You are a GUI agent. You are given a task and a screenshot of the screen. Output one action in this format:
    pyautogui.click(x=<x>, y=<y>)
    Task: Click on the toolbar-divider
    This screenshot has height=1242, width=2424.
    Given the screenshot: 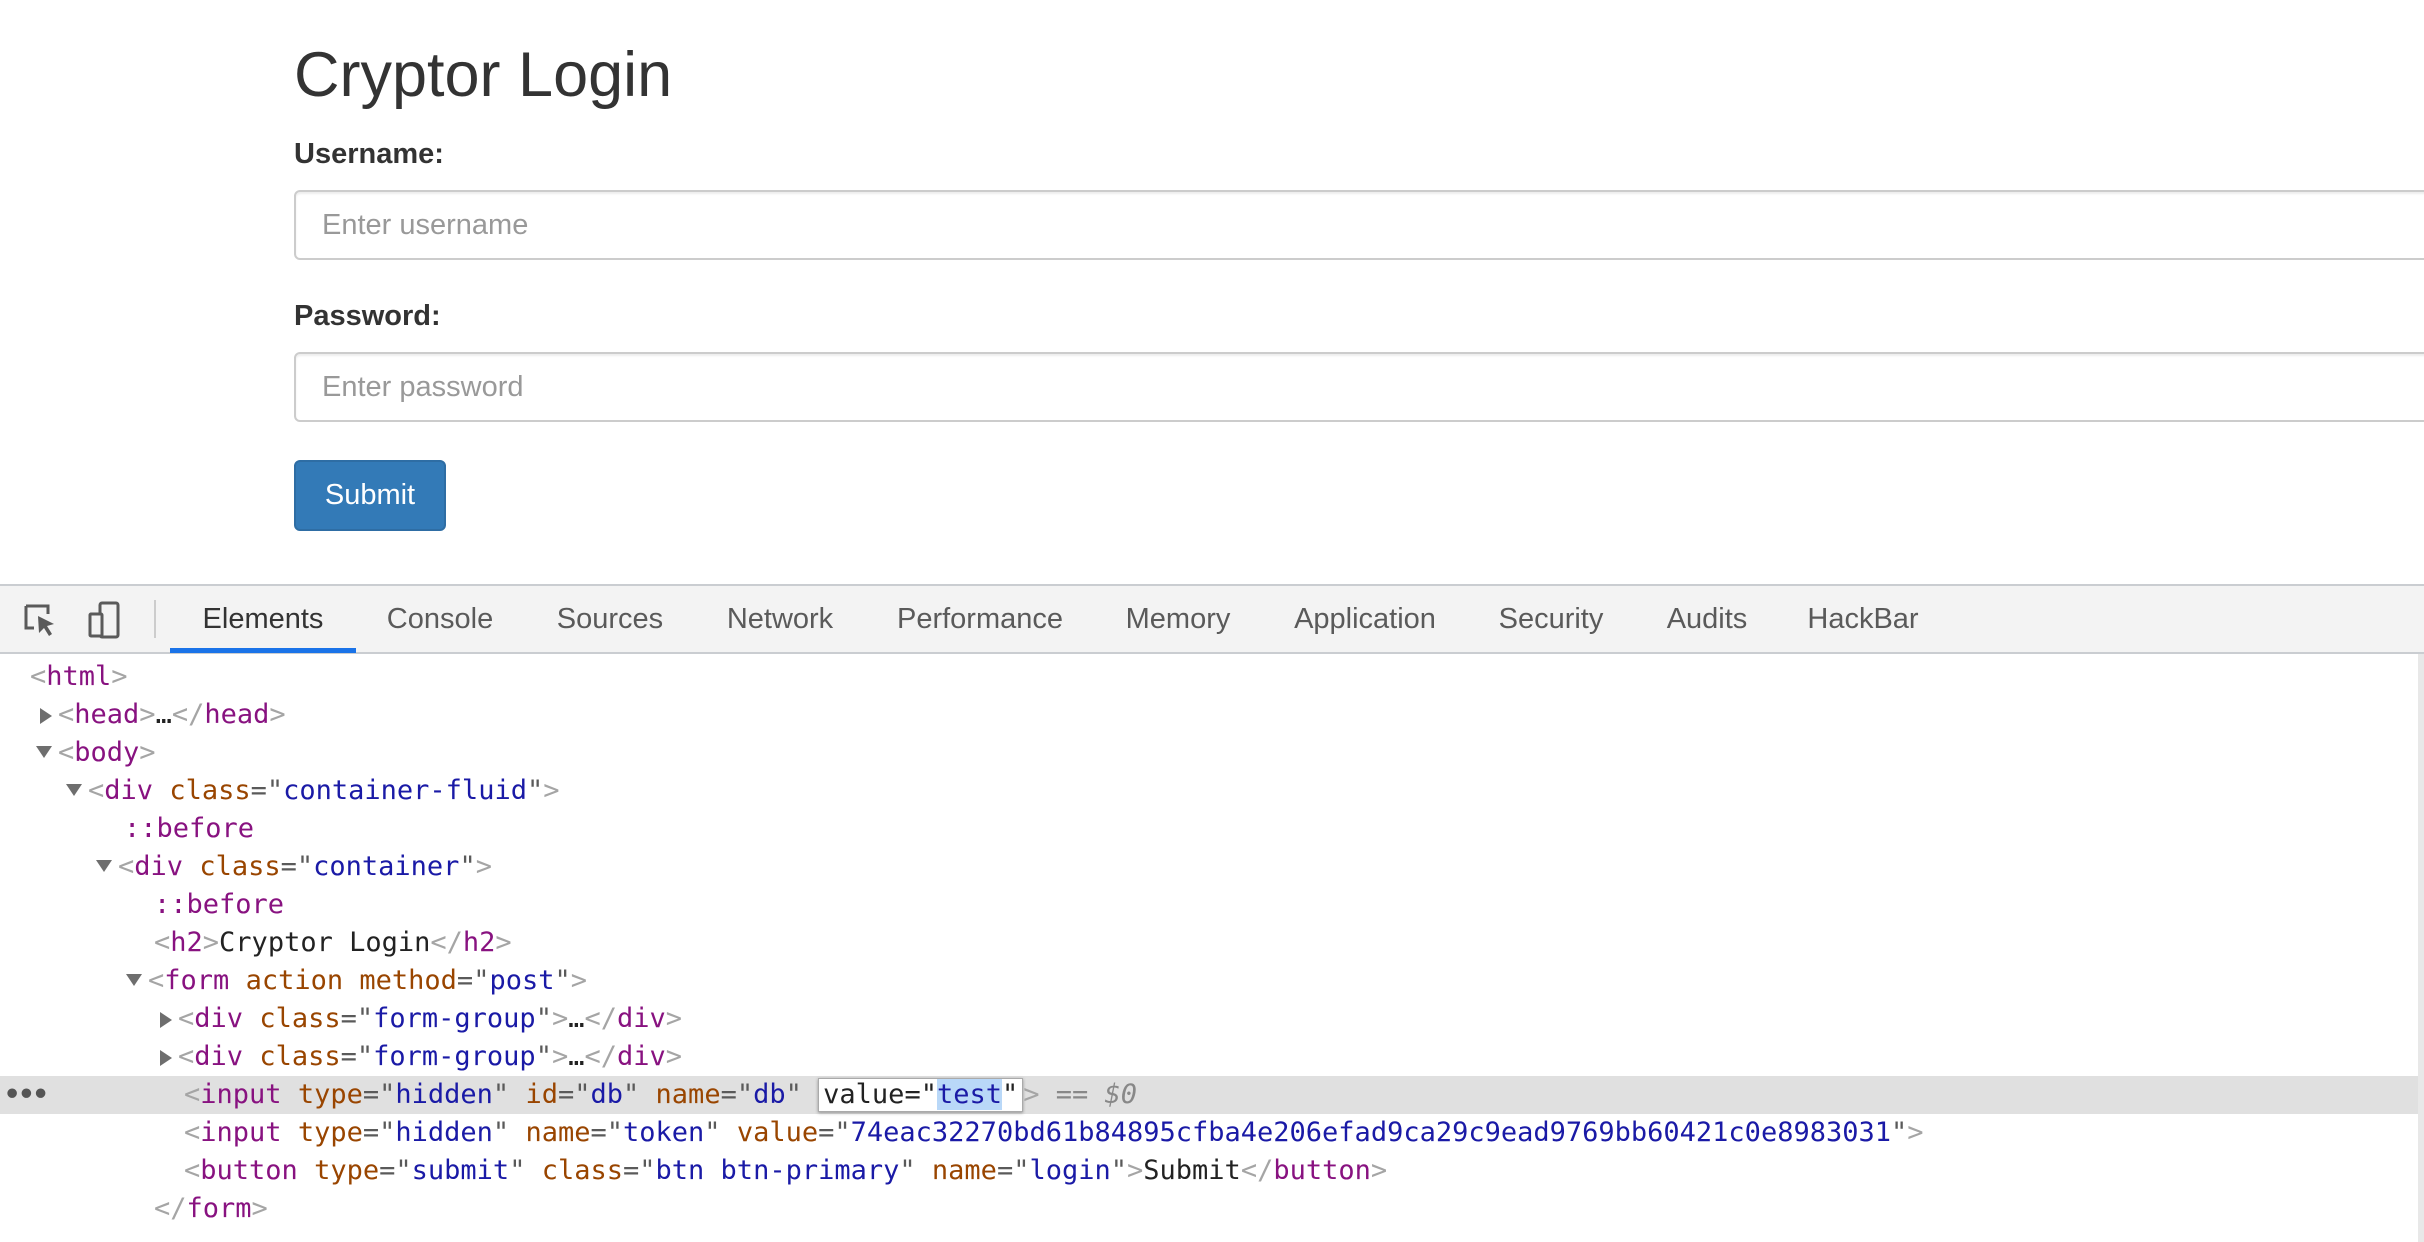 What is the action you would take?
    pyautogui.click(x=155, y=619)
    